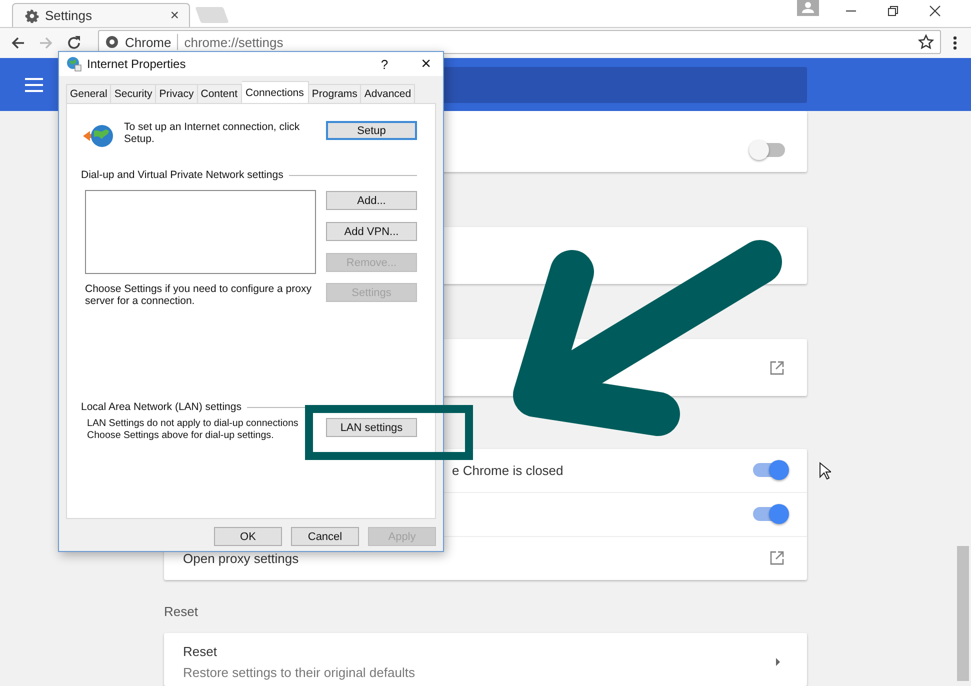  I want to click on help-button: ?, so click(384, 64).